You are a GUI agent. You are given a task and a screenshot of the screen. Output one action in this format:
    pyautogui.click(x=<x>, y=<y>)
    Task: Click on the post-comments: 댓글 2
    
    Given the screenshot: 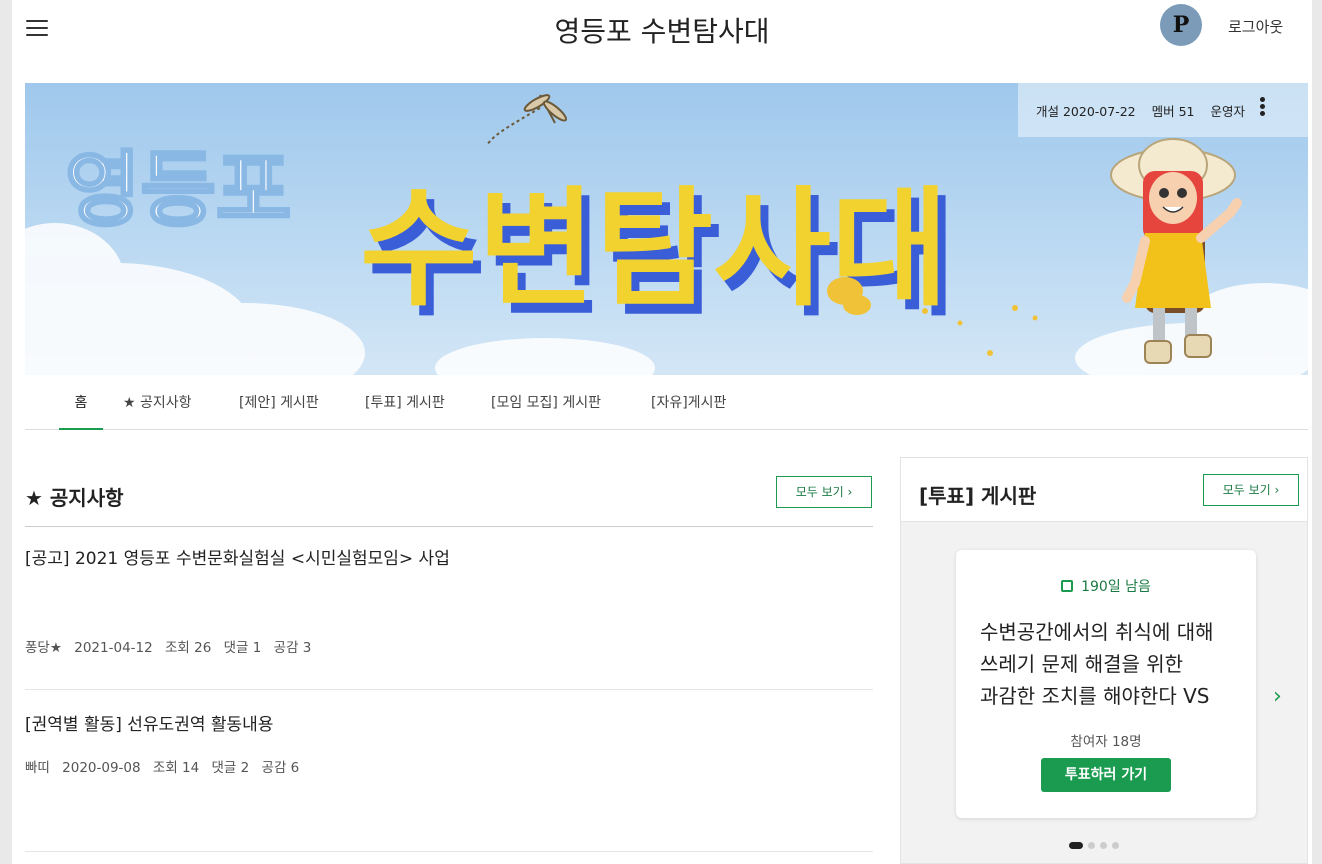 What is the action you would take?
    pyautogui.click(x=230, y=768)
    